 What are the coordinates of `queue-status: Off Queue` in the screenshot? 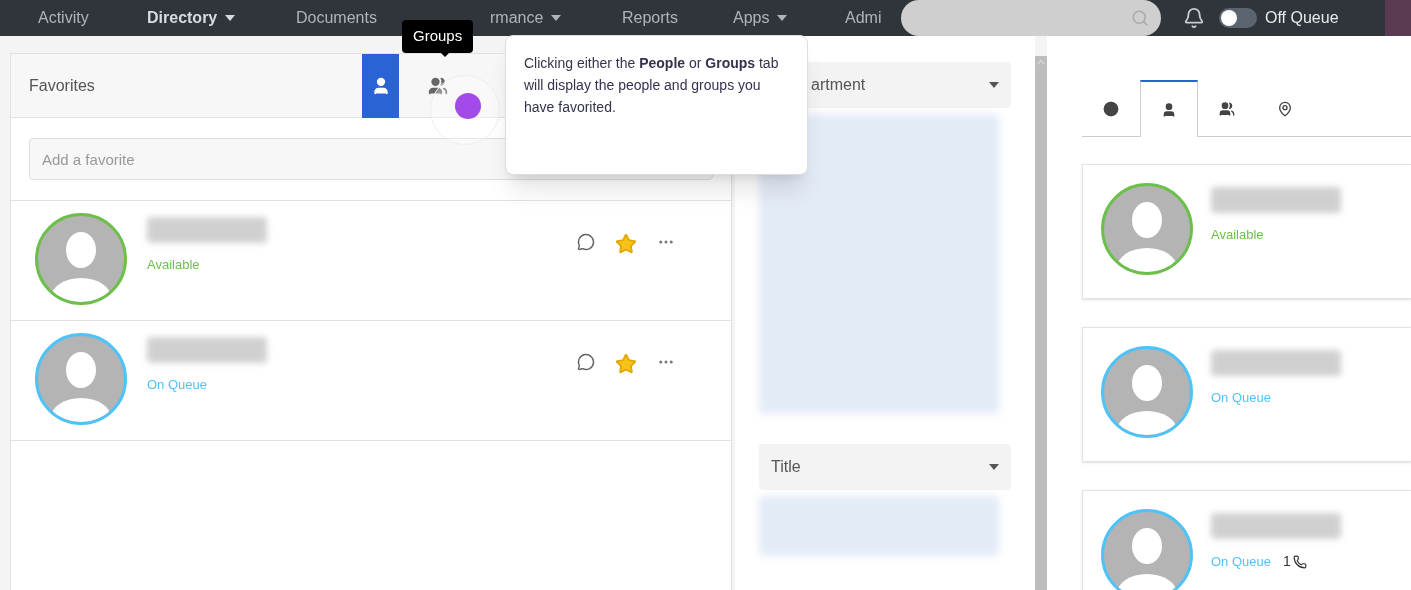 It's located at (1302, 18).